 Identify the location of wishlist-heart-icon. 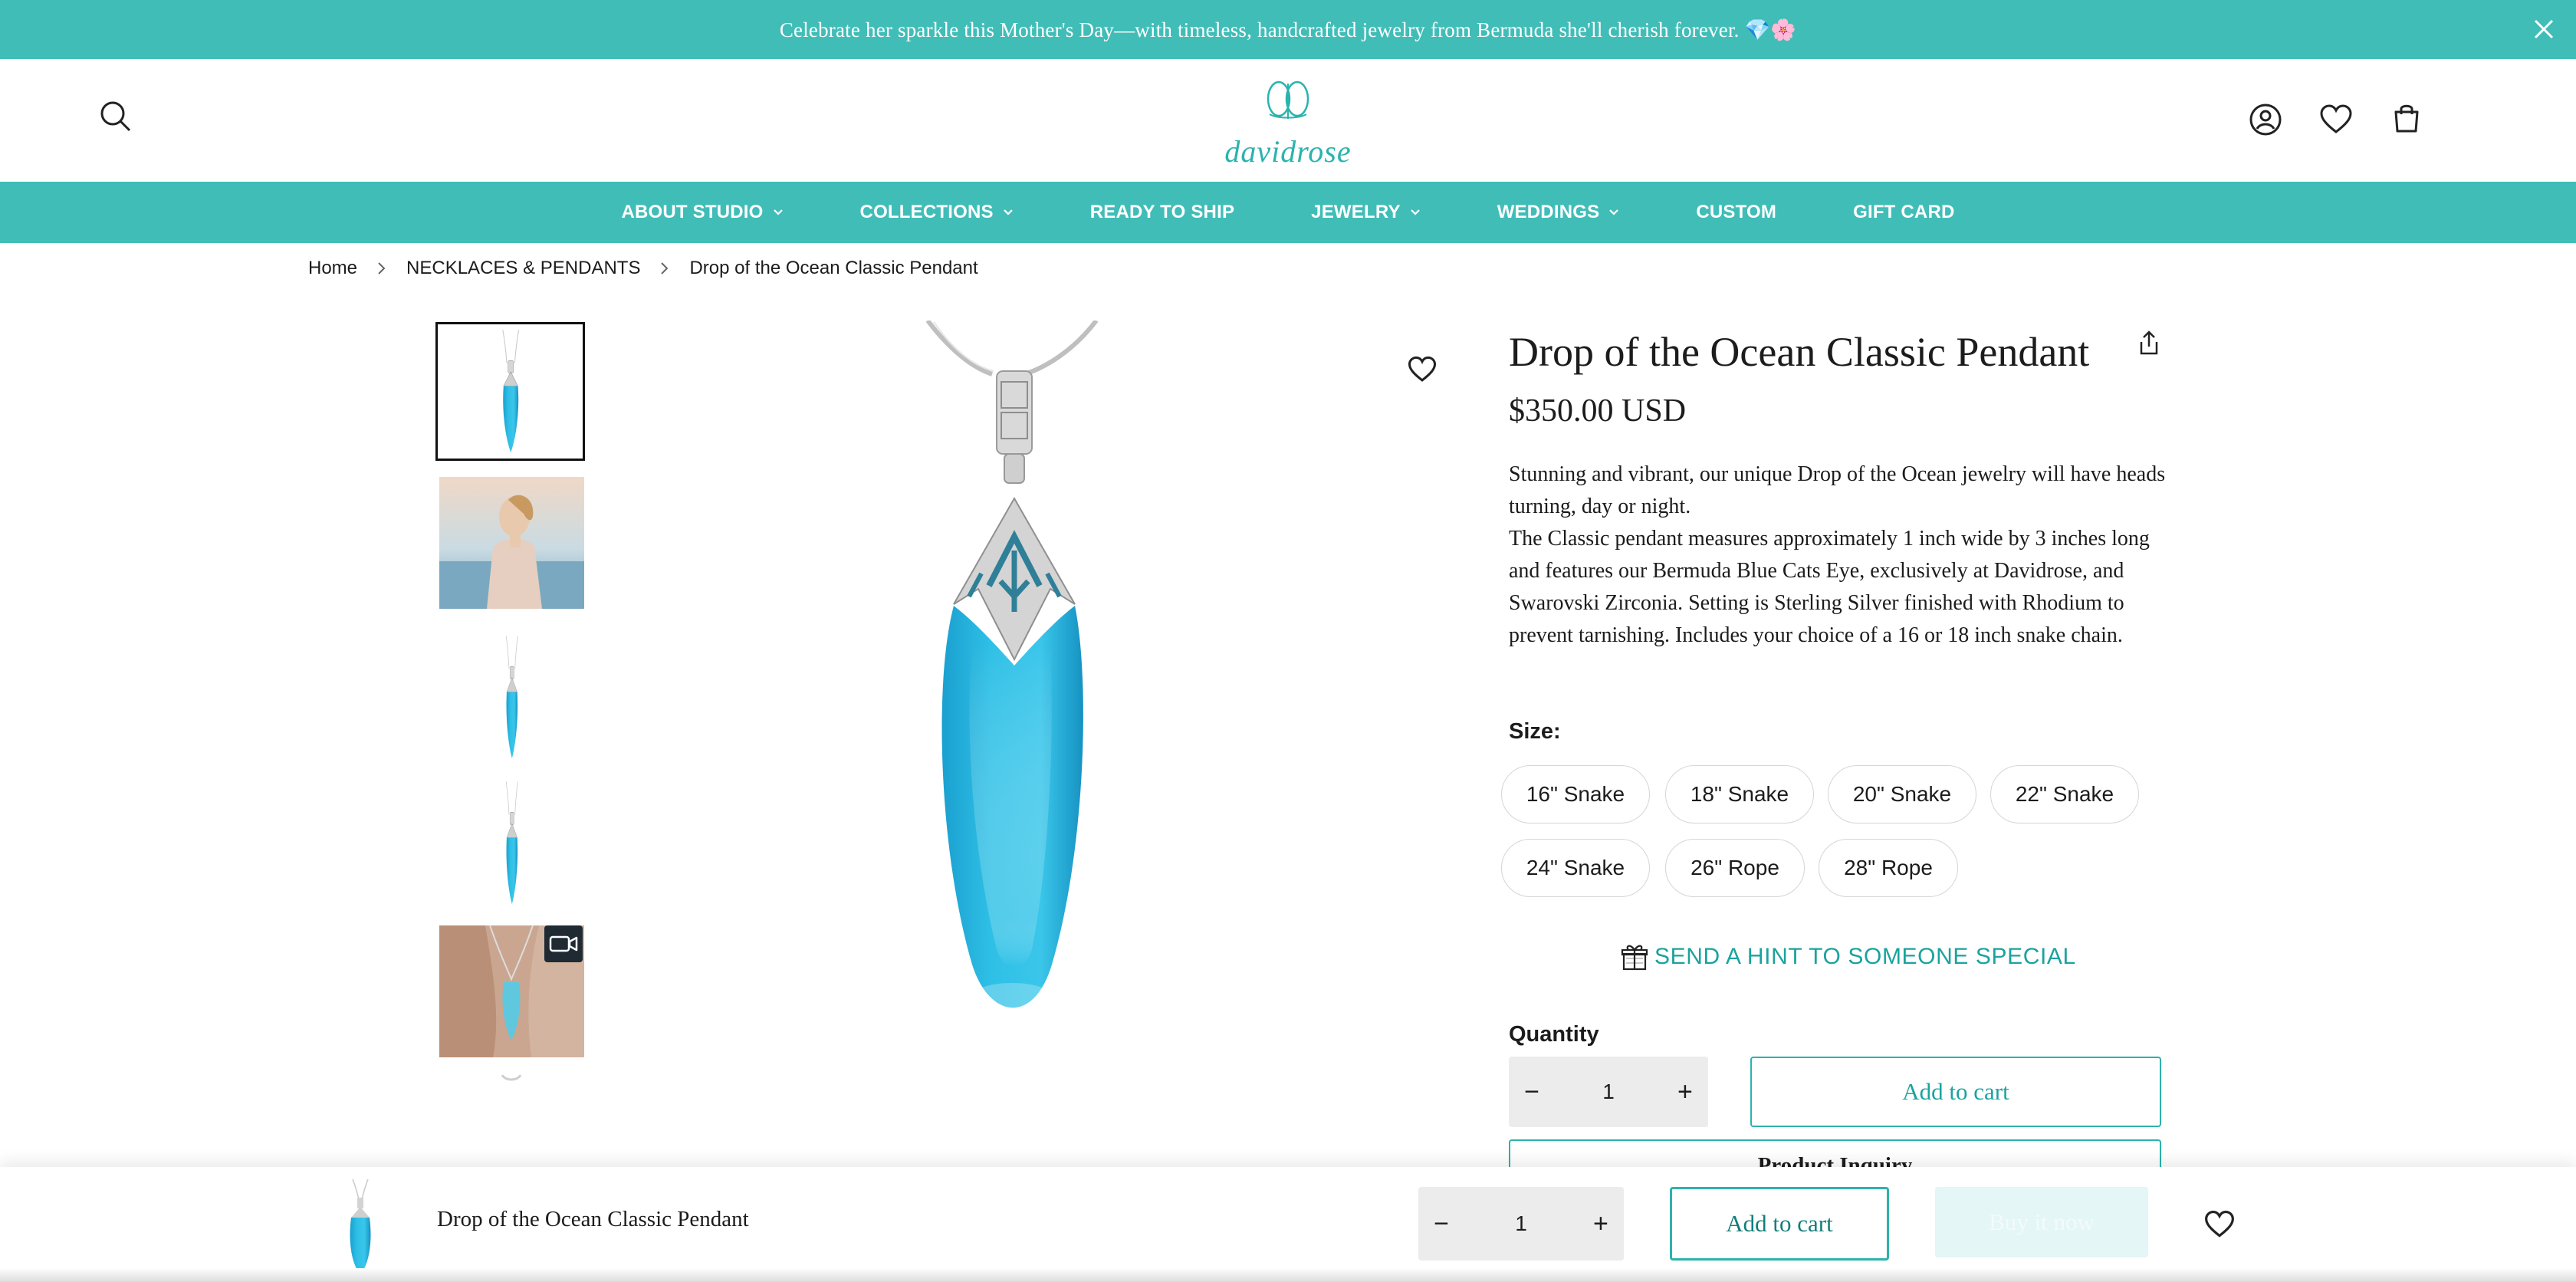
(2336, 119).